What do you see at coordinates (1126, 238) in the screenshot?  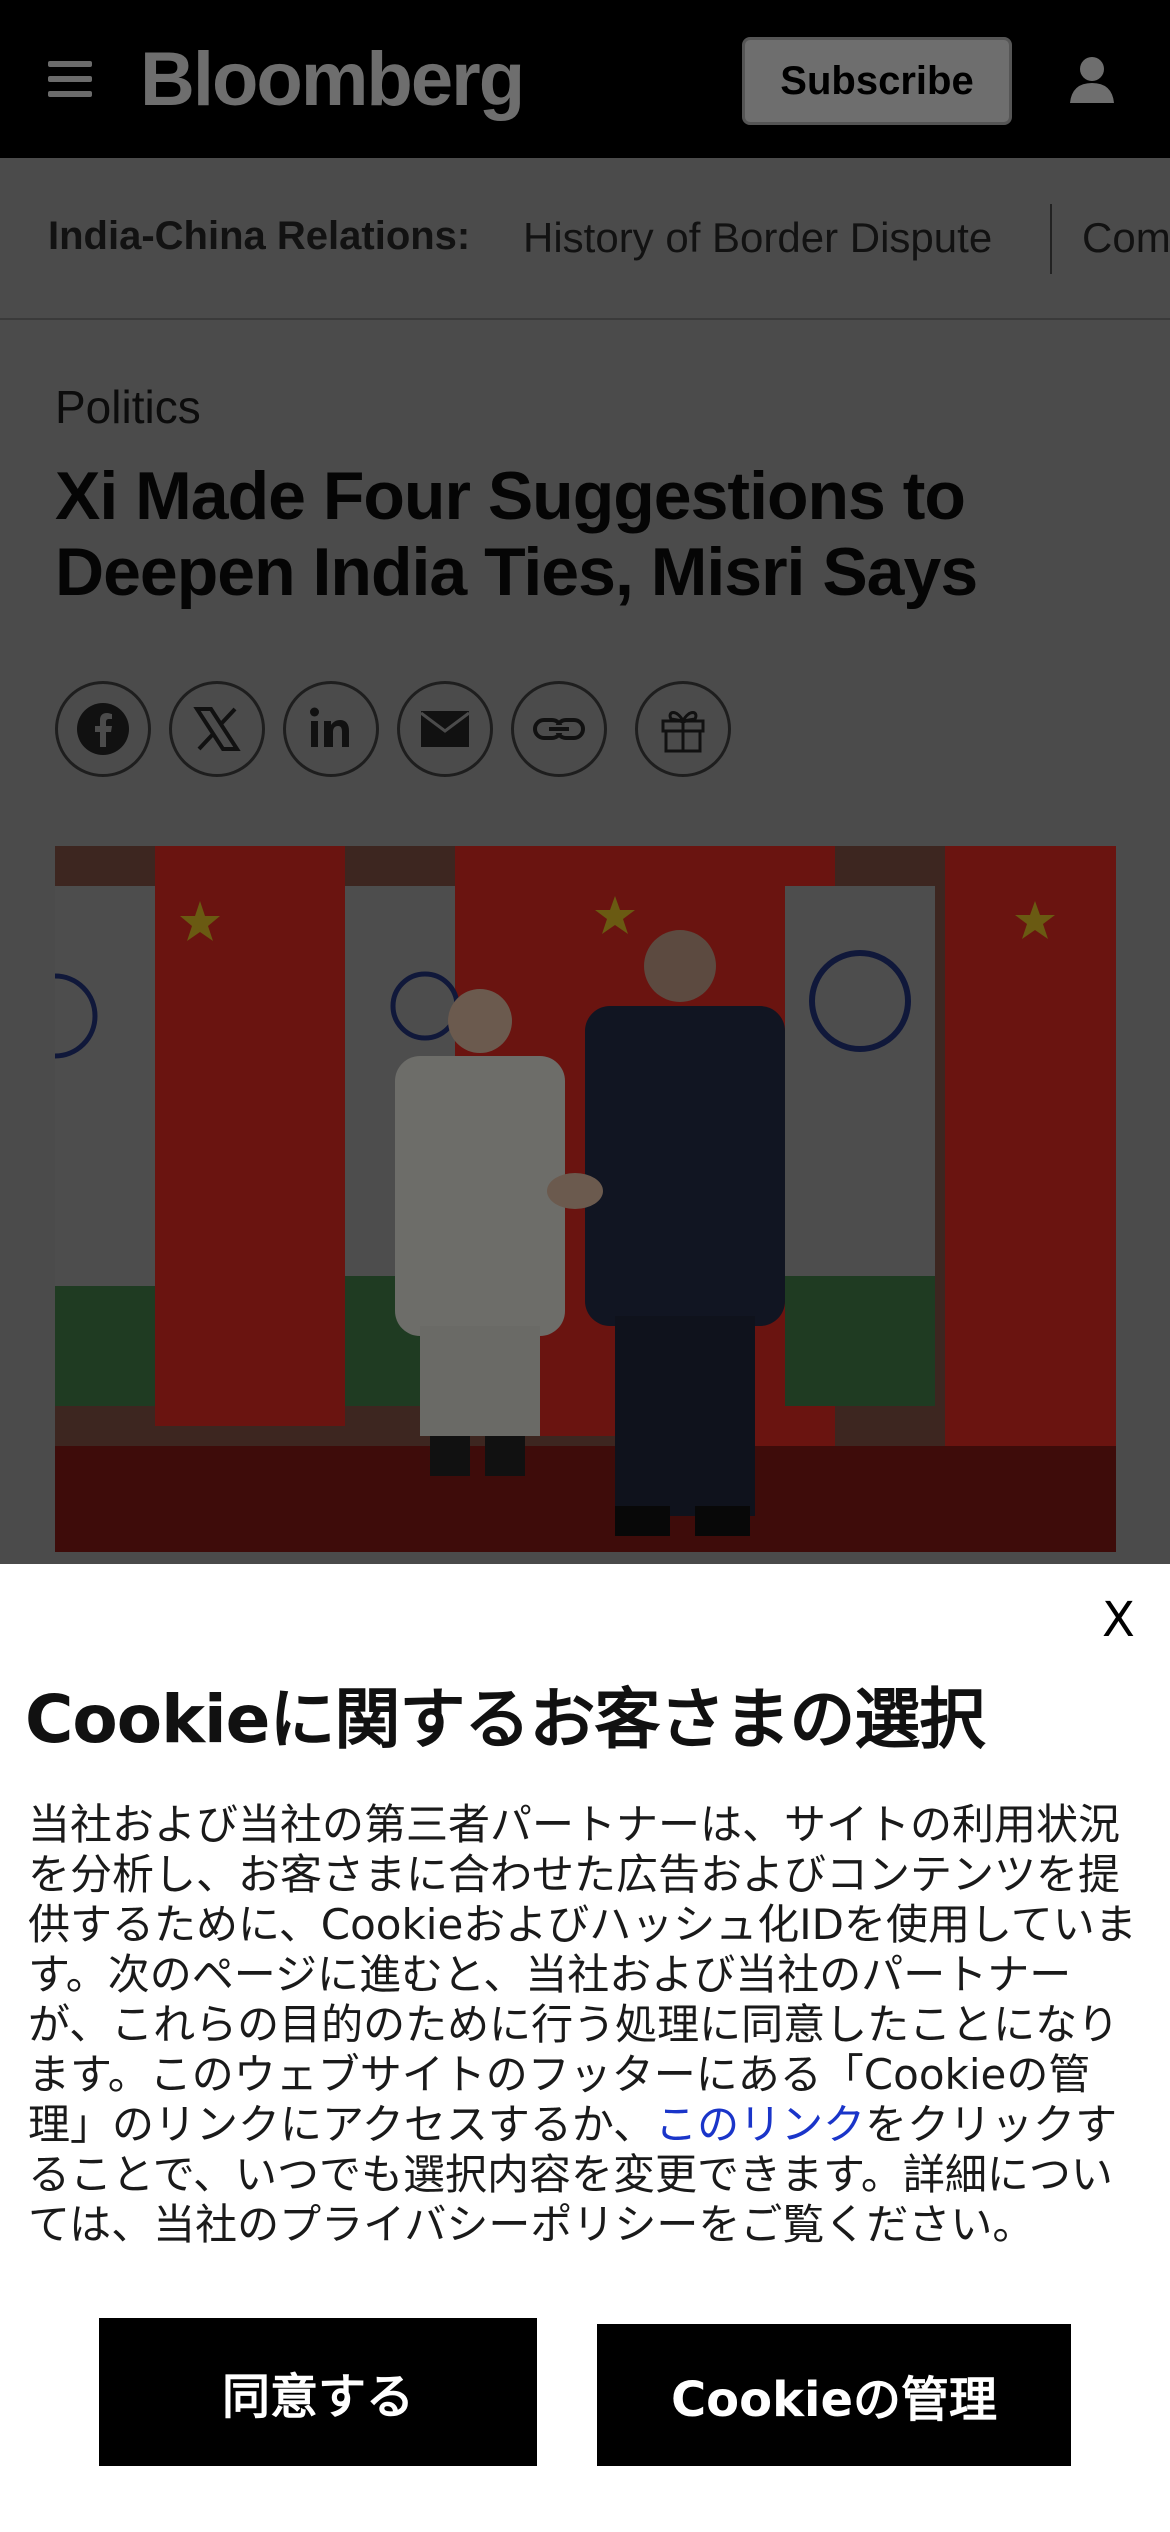 I see `subnav-link-next: Com` at bounding box center [1126, 238].